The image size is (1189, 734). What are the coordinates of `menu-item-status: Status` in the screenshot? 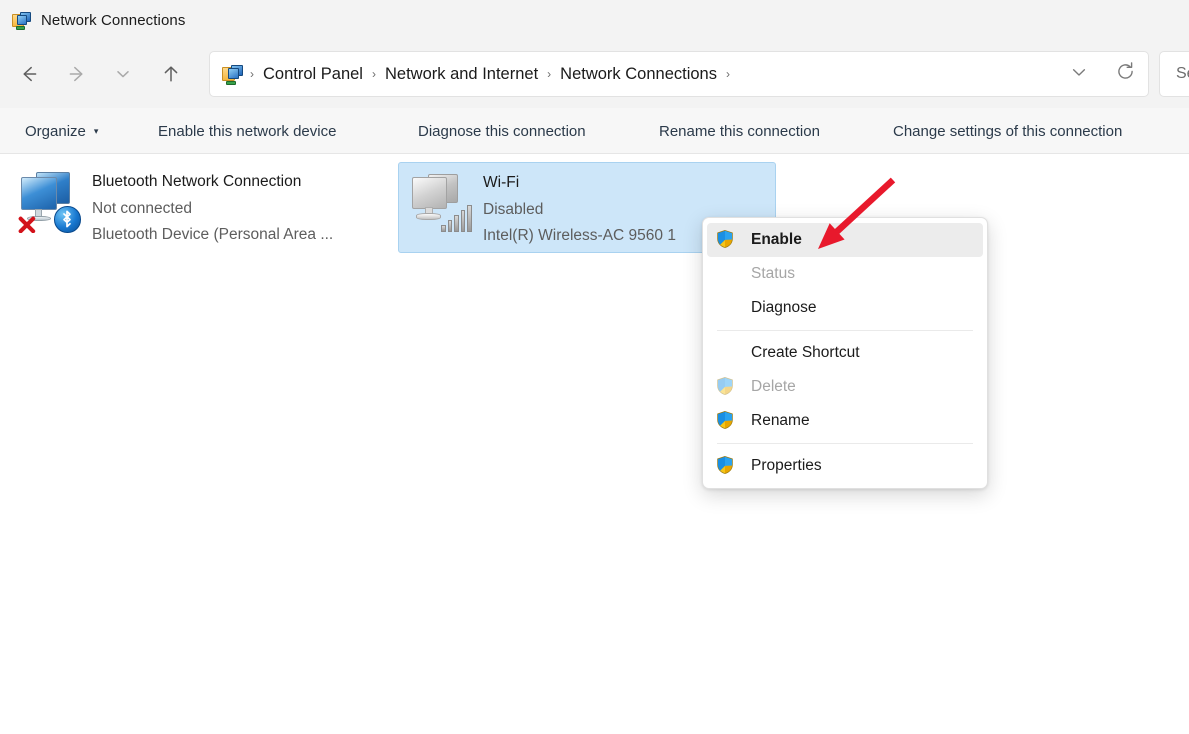 It's located at (845, 274).